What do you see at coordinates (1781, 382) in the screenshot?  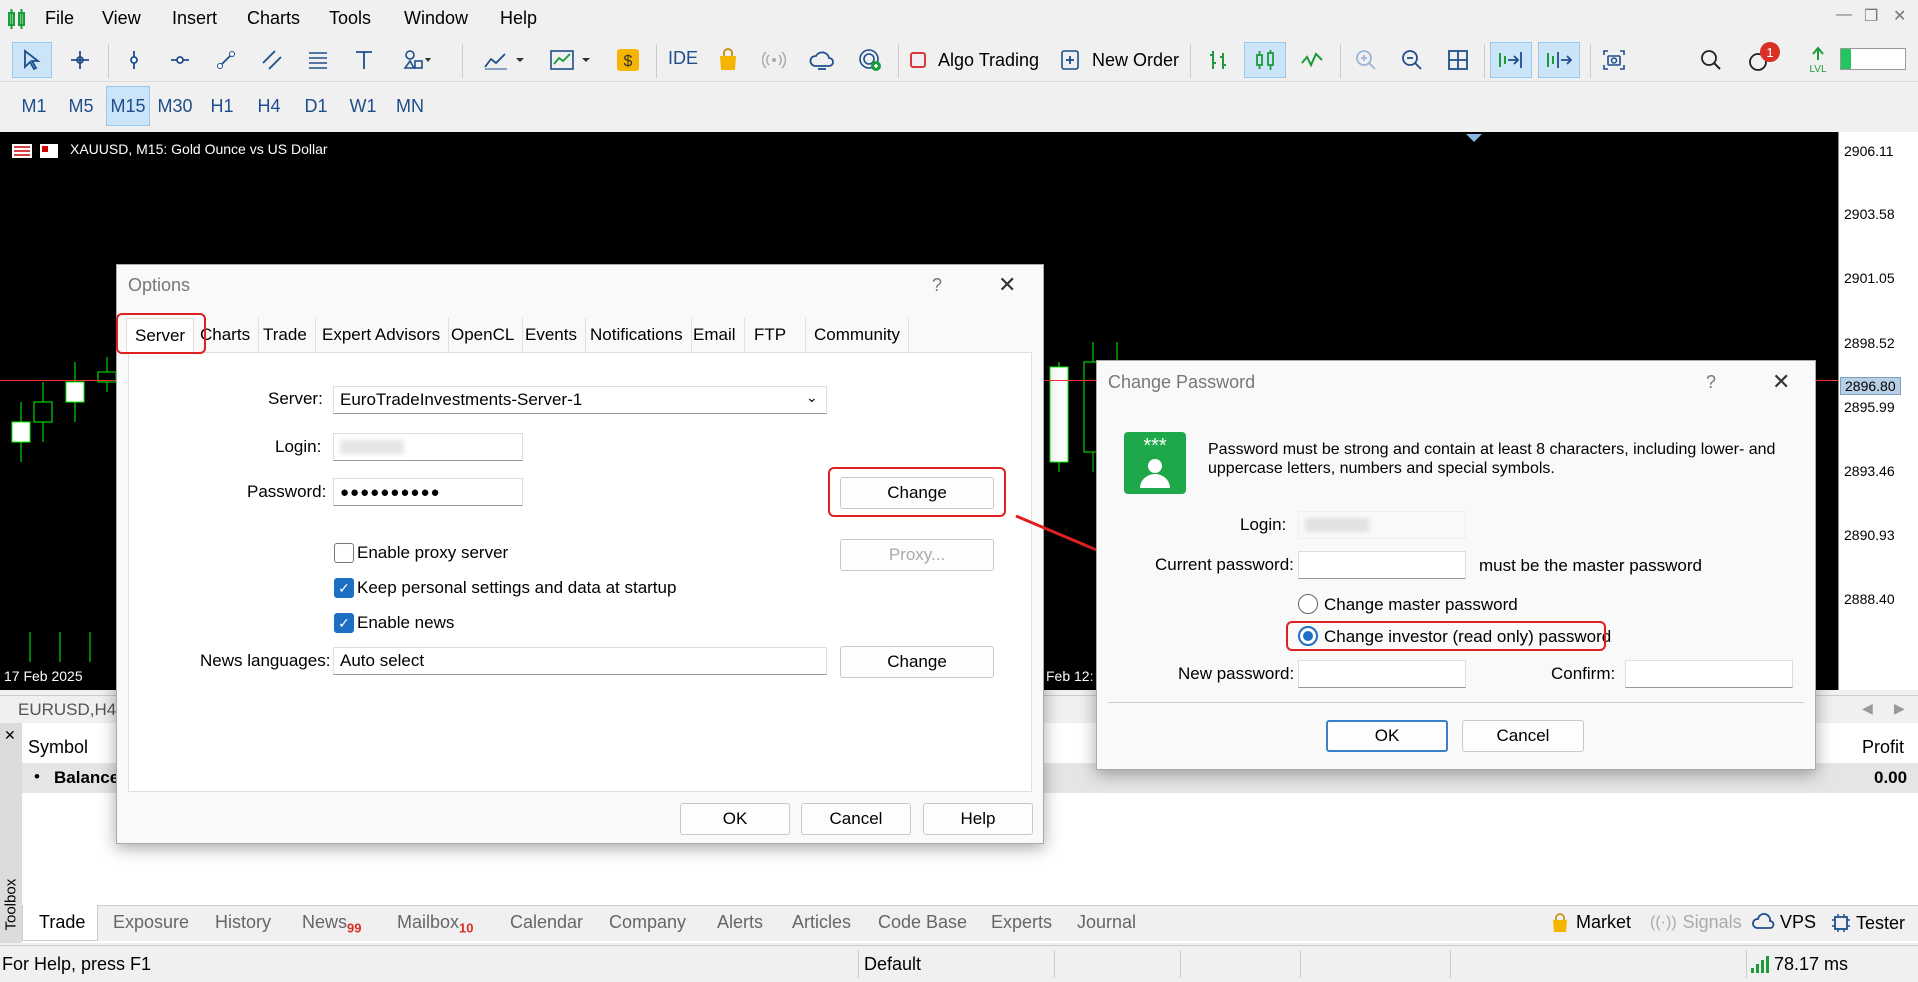 I see `change-password-close-icon: ✕` at bounding box center [1781, 382].